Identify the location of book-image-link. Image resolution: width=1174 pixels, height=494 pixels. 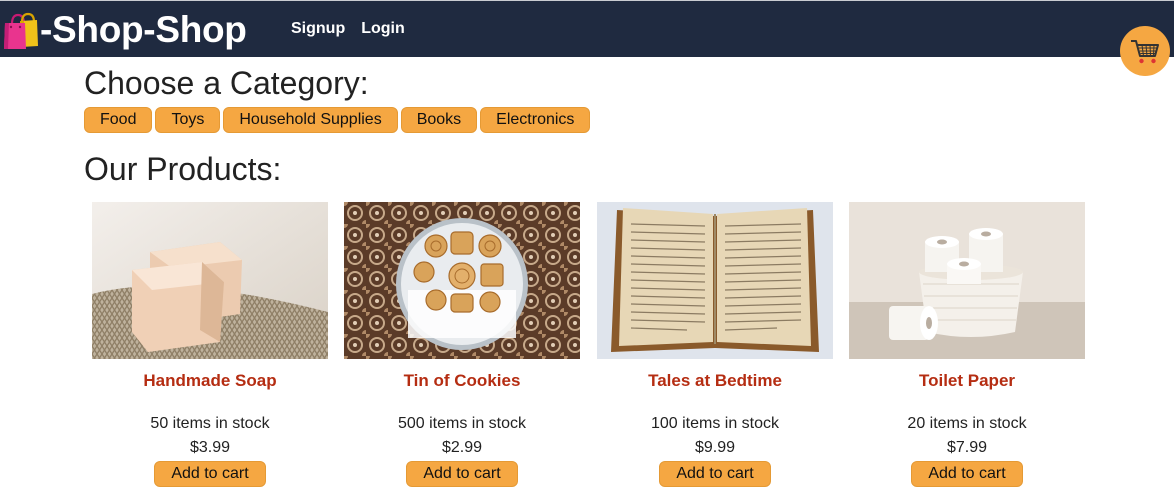
(715, 280).